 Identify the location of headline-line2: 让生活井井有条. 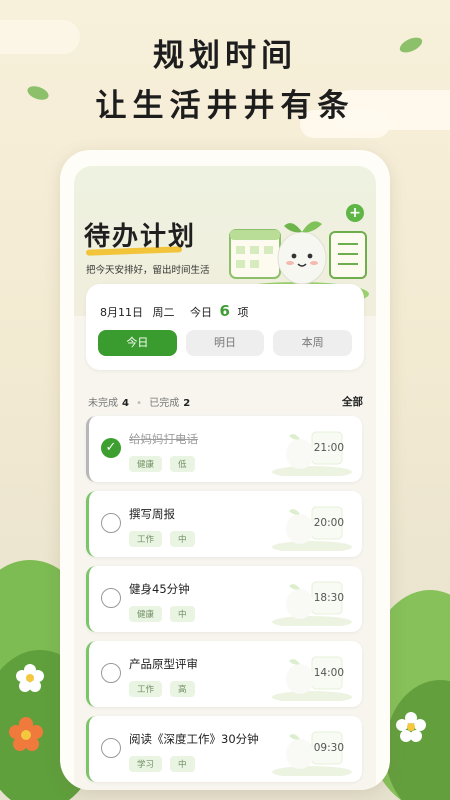
(225, 106).